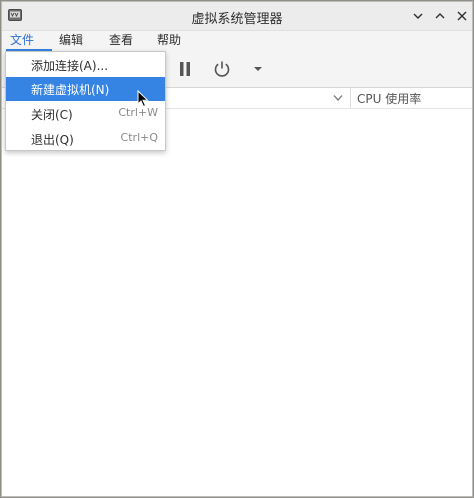  I want to click on title-bar: 虚拟系统管理器, so click(237, 16).